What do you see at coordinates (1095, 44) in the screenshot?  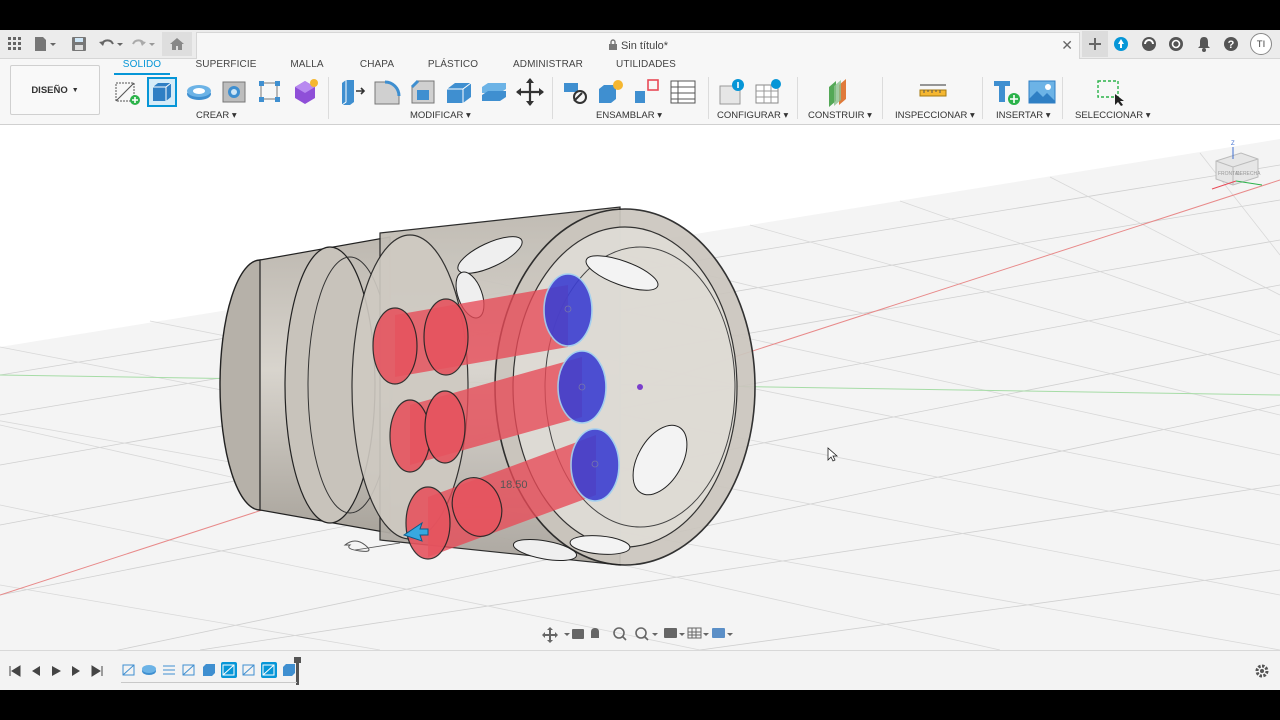 I see `new-tab-icon` at bounding box center [1095, 44].